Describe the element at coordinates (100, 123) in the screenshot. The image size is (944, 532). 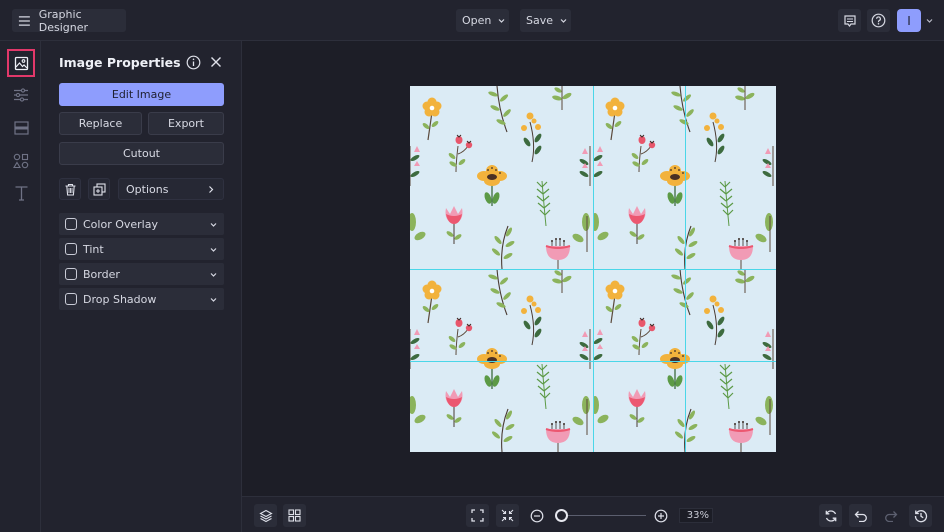
I see `replace-button: Replace` at that location.